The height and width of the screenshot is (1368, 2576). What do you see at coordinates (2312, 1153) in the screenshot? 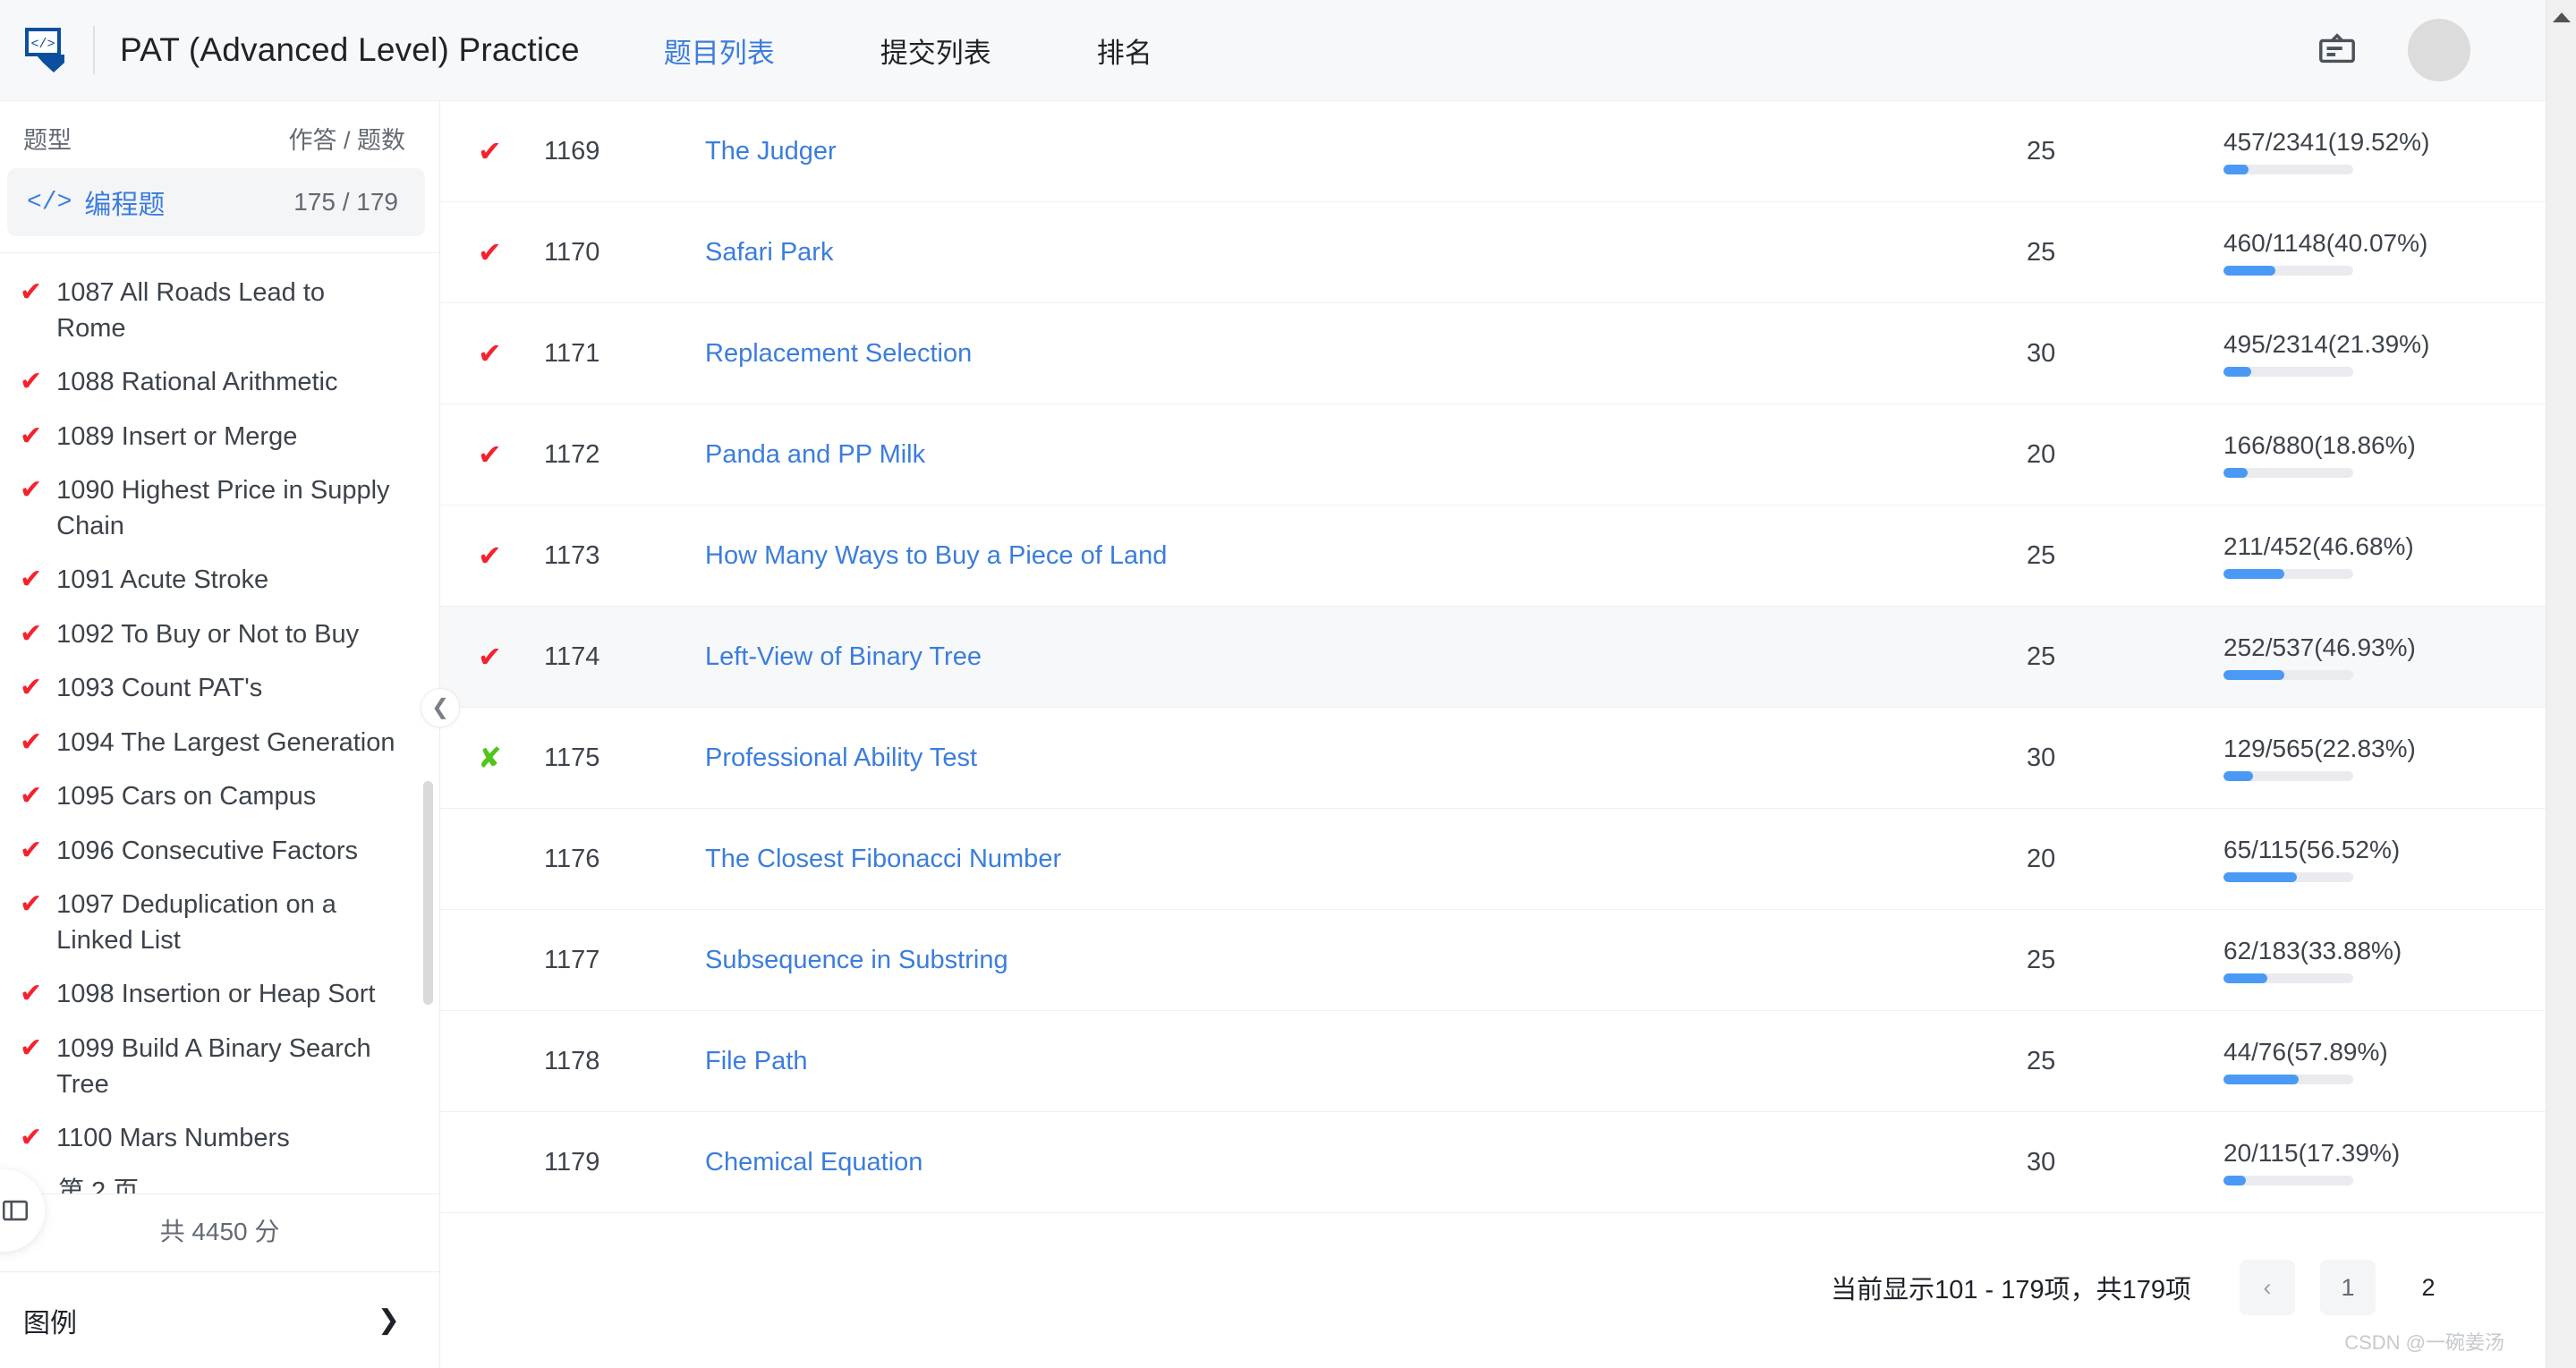
I see `pass-rate-text: 20/115(17.39%)` at bounding box center [2312, 1153].